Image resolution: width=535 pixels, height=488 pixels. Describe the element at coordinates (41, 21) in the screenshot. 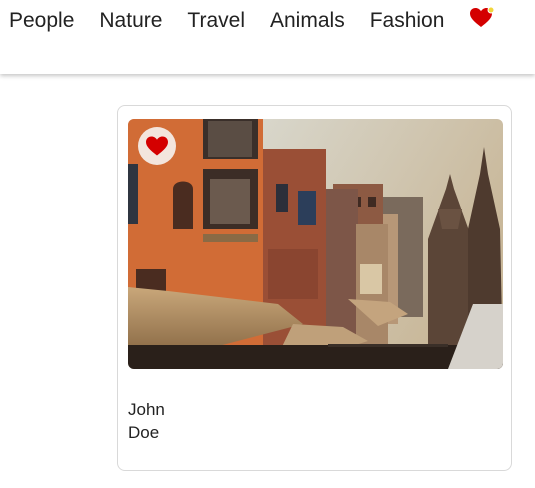

I see `nav-item-people: People` at that location.